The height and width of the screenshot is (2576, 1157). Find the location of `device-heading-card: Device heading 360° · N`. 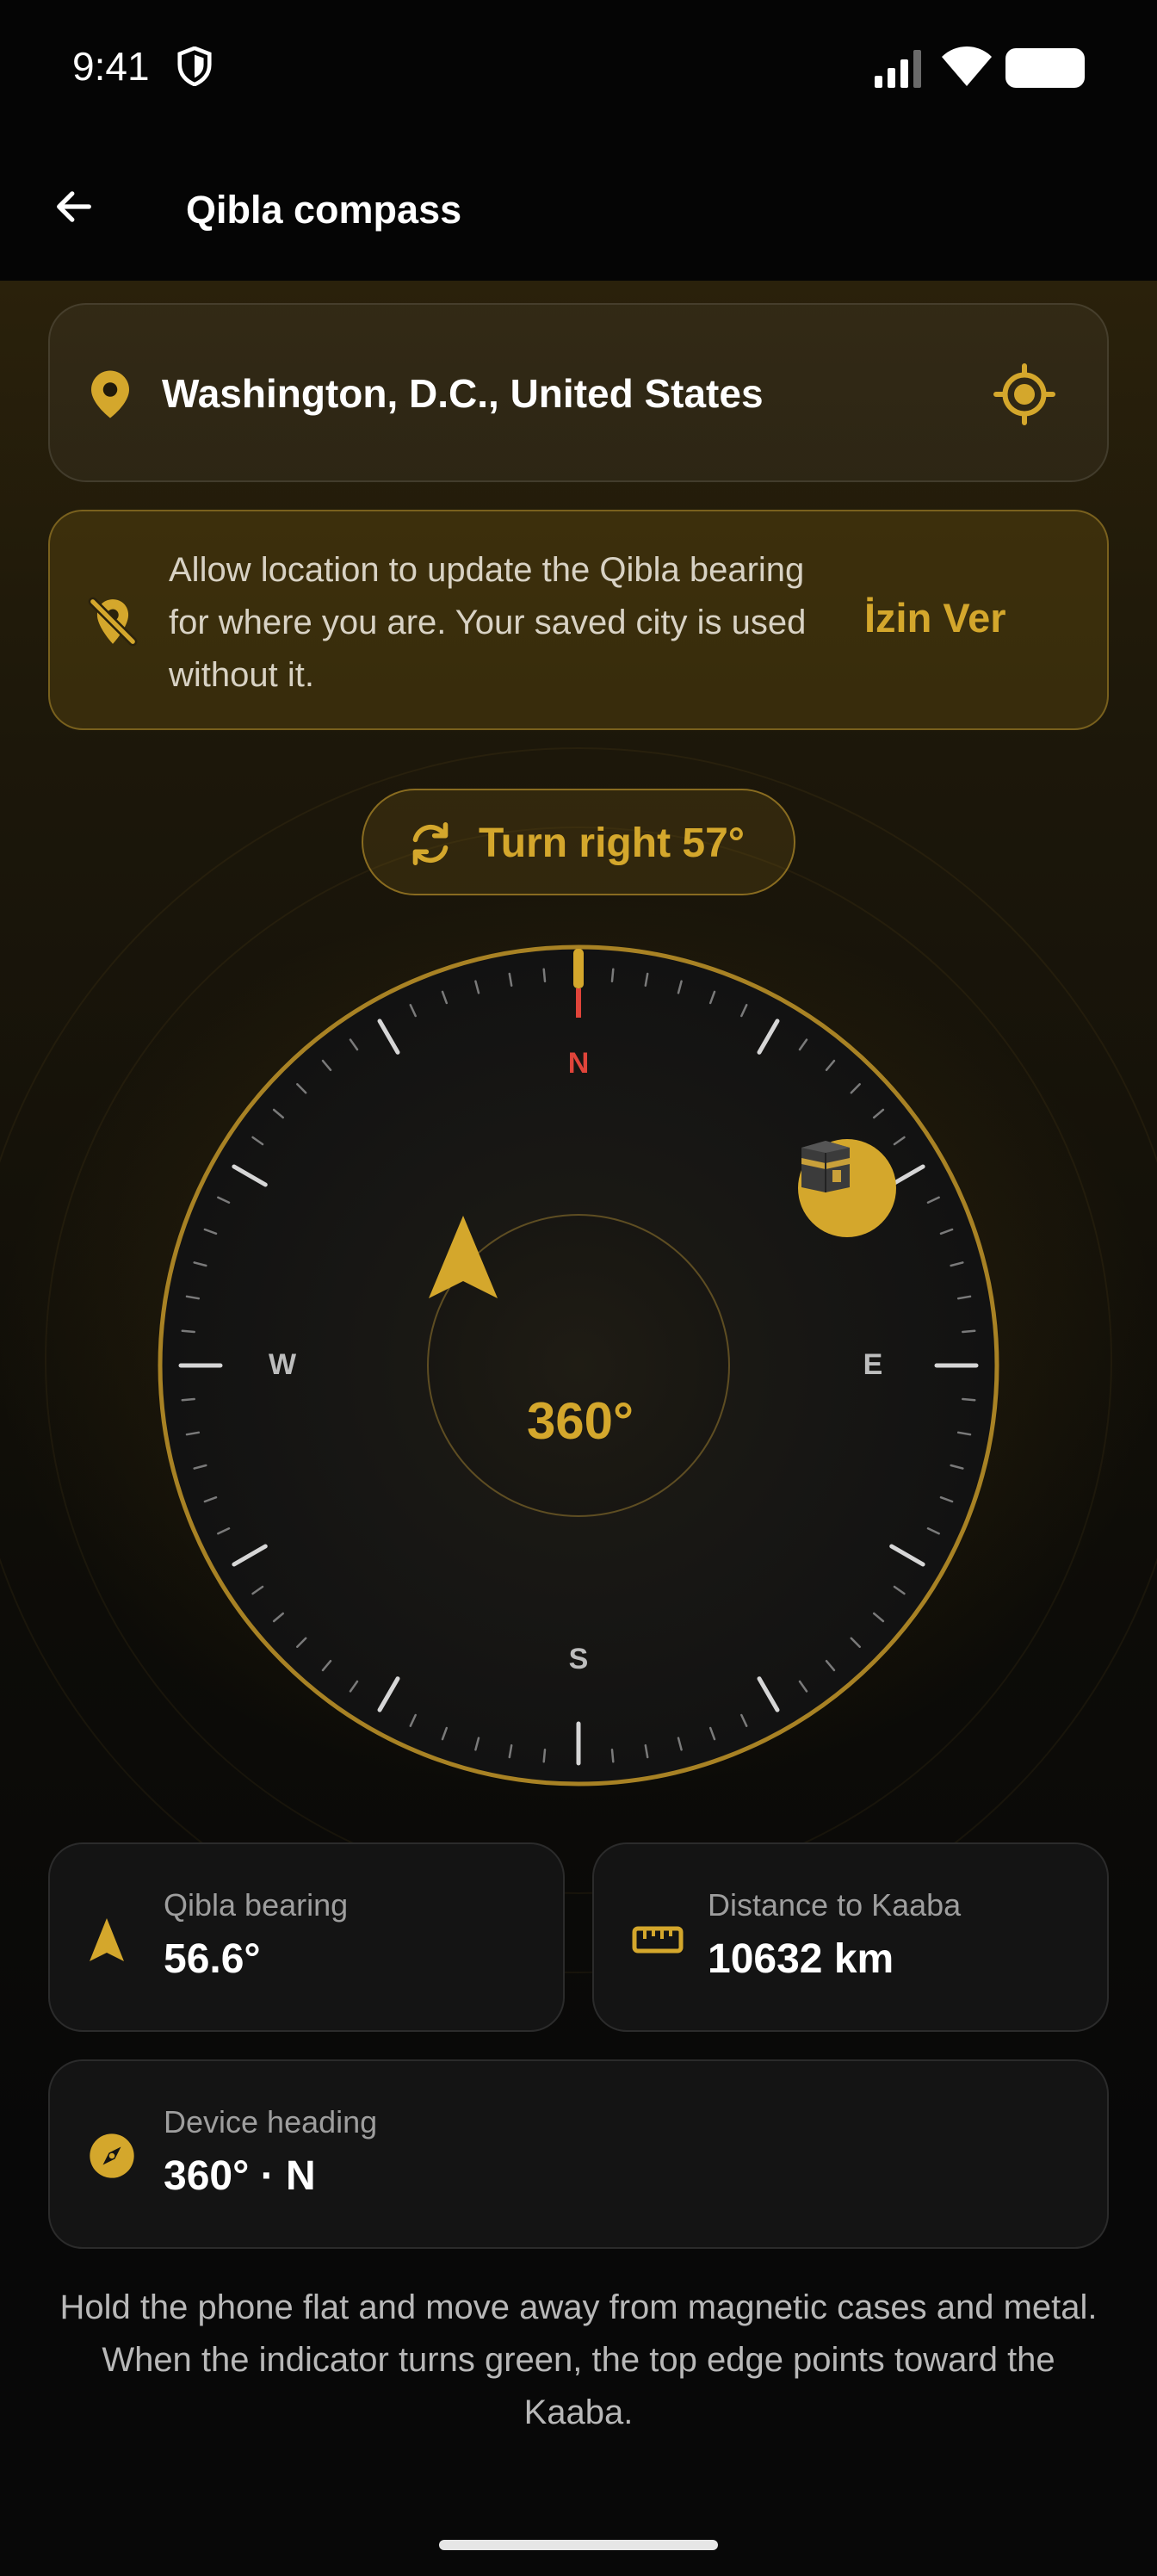

device-heading-card: Device heading 360° · N is located at coordinates (579, 2154).